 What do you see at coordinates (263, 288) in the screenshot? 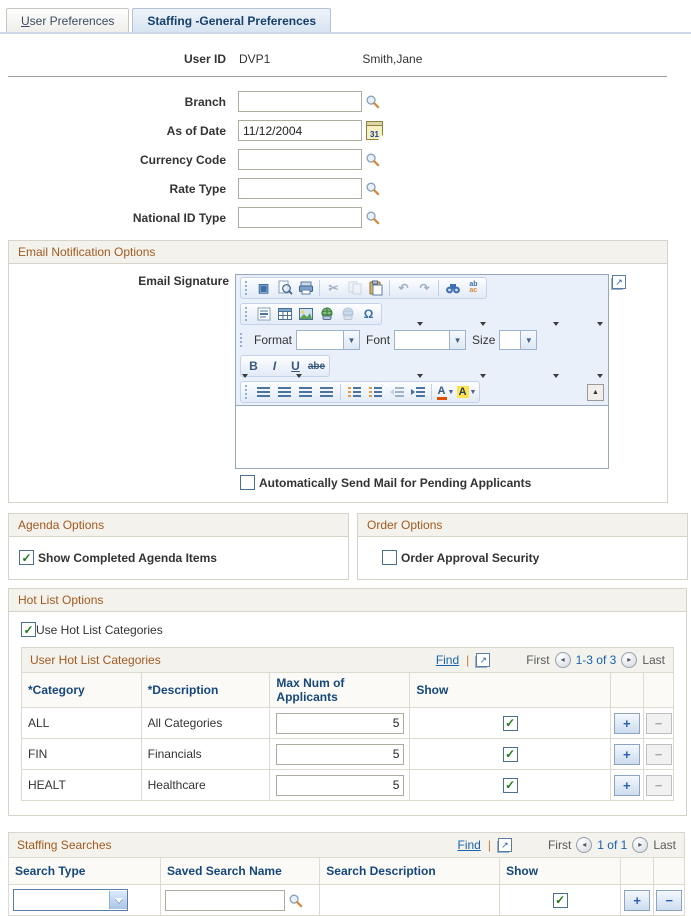
I see `select-all-icon: ▣` at bounding box center [263, 288].